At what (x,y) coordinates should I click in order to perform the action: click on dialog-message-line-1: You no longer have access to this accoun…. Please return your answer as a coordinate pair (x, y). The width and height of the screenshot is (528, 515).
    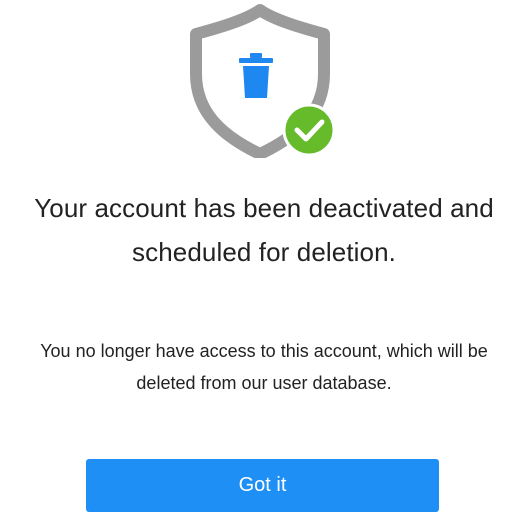
    Looking at the image, I should click on (264, 351).